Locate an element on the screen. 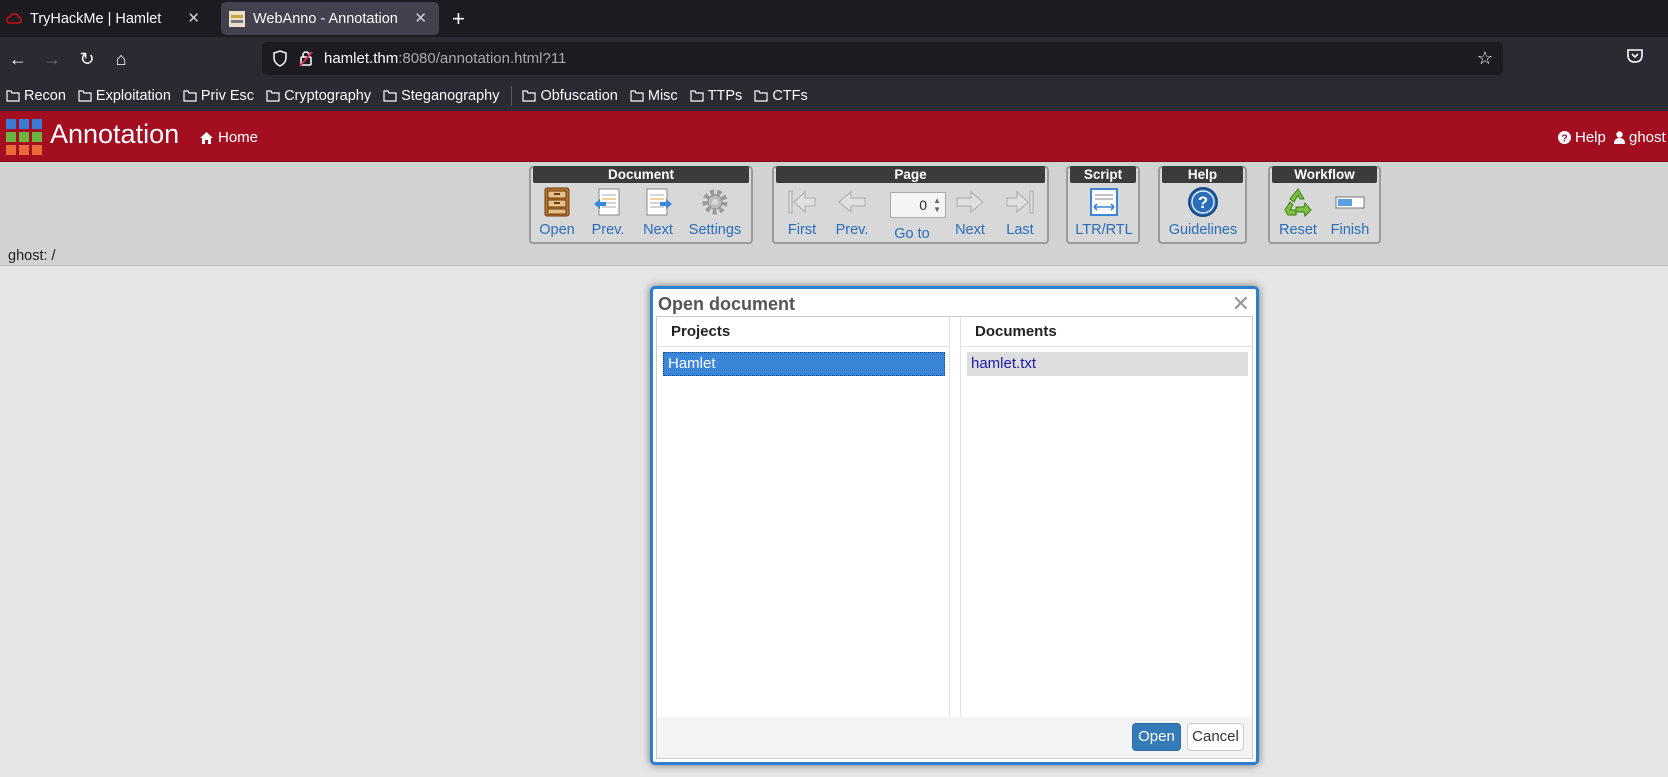 This screenshot has width=1668, height=777. next-document-button: Next is located at coordinates (658, 214).